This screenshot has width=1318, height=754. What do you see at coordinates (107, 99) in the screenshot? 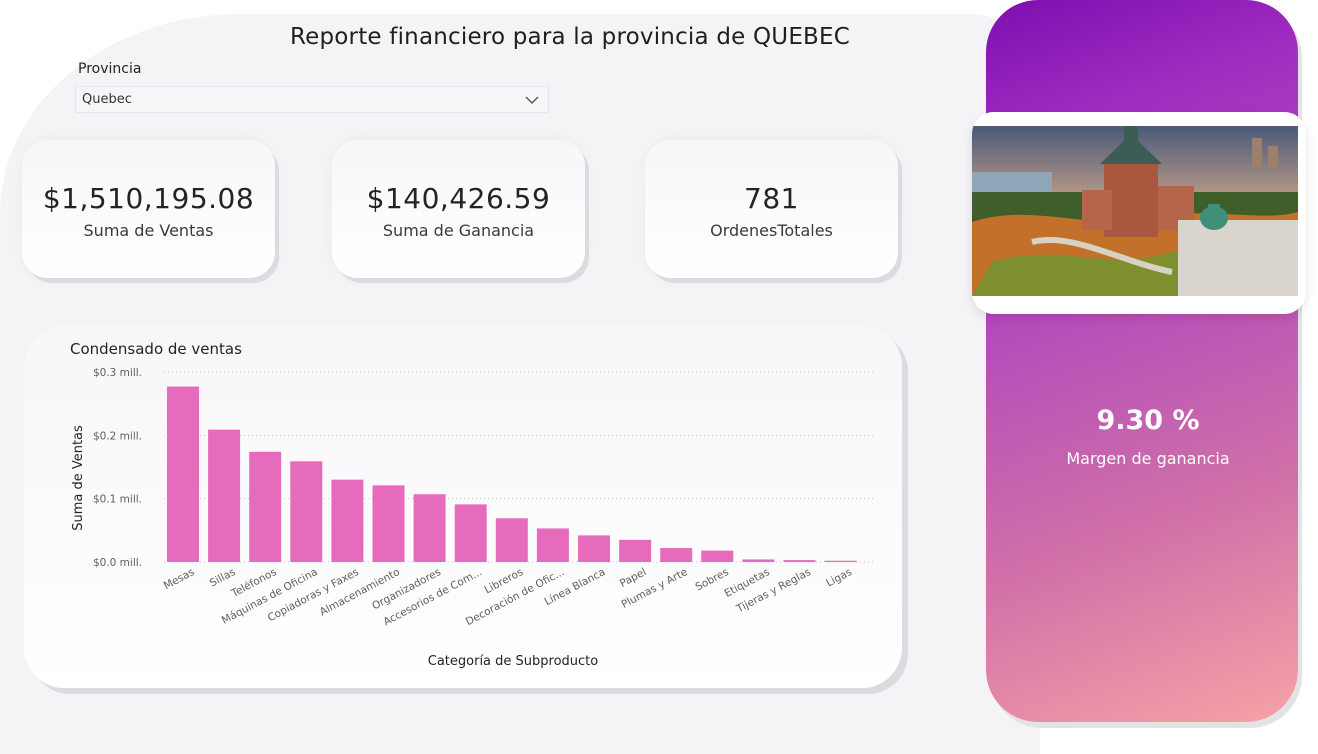
I see `province-dropdown-value: Quebec` at bounding box center [107, 99].